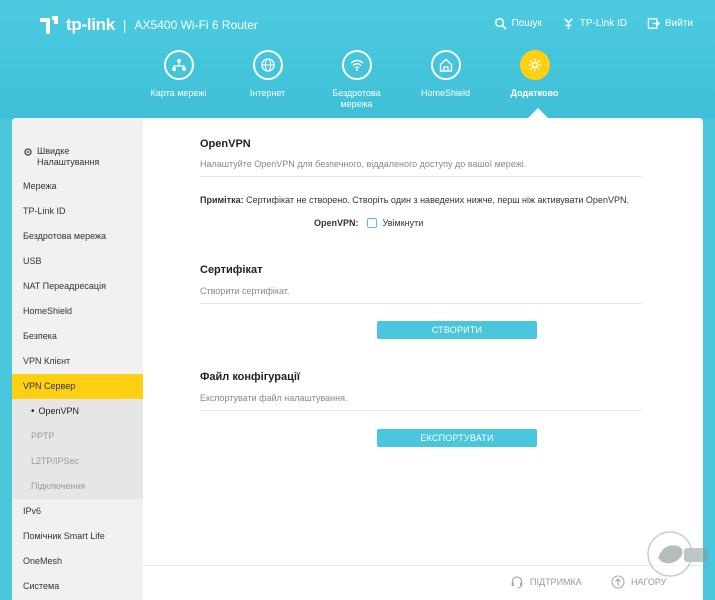 The image size is (715, 600). Describe the element at coordinates (500, 23) in the screenshot. I see `search-icon` at that location.